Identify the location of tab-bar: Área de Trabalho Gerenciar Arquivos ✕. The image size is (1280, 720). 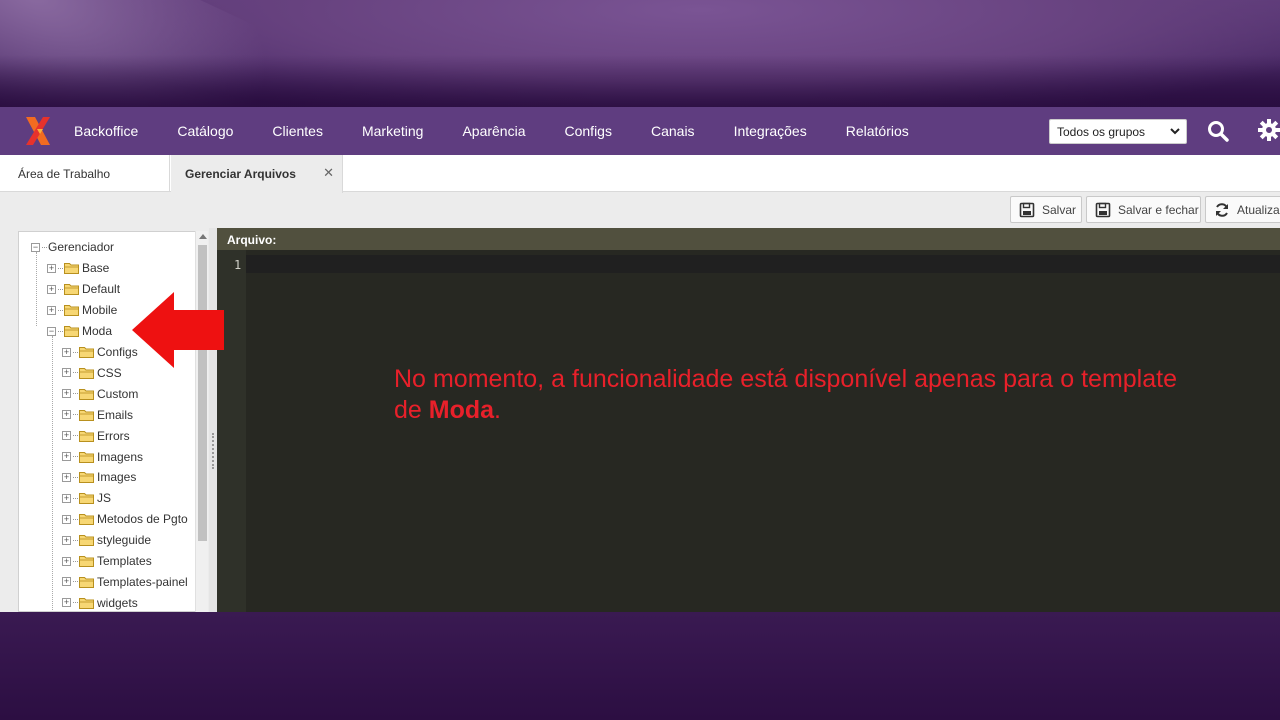
(640, 174).